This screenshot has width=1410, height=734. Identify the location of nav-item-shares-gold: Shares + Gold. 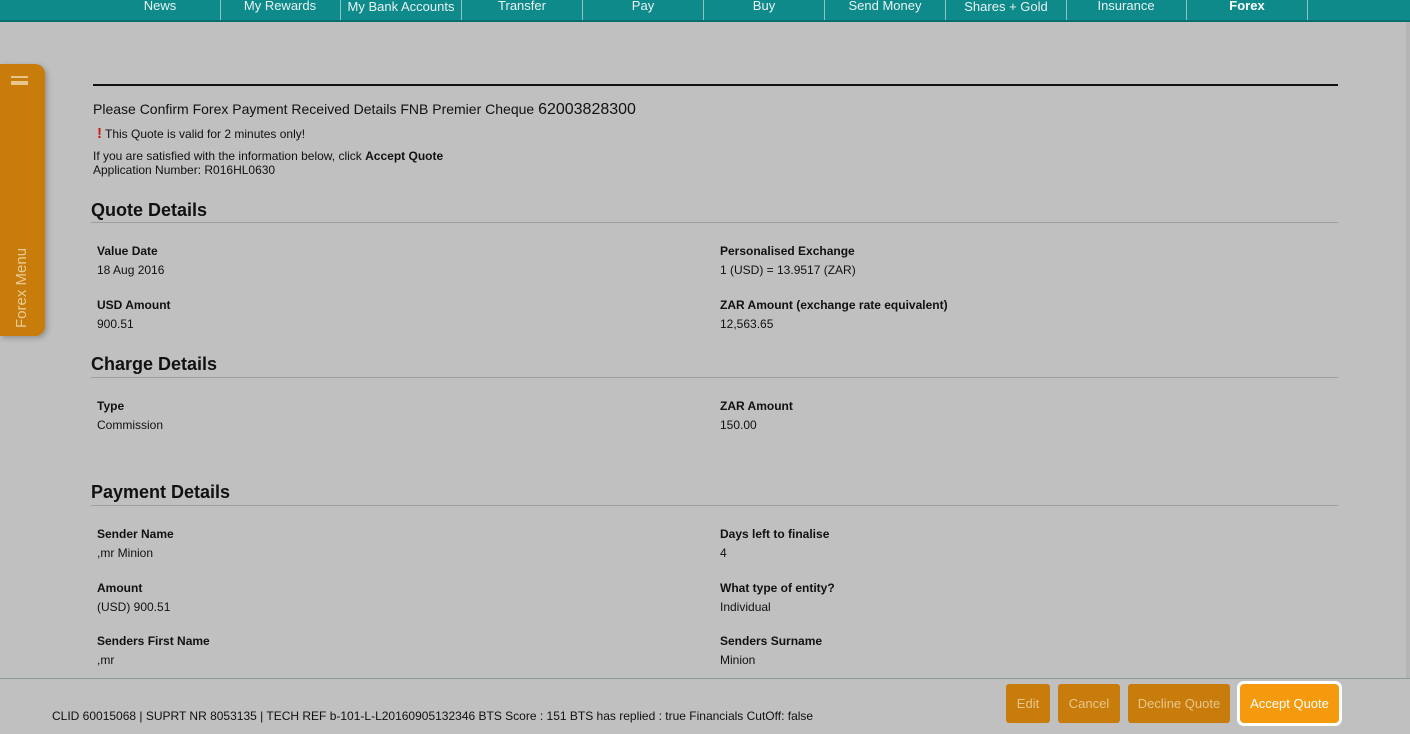
(1006, 10).